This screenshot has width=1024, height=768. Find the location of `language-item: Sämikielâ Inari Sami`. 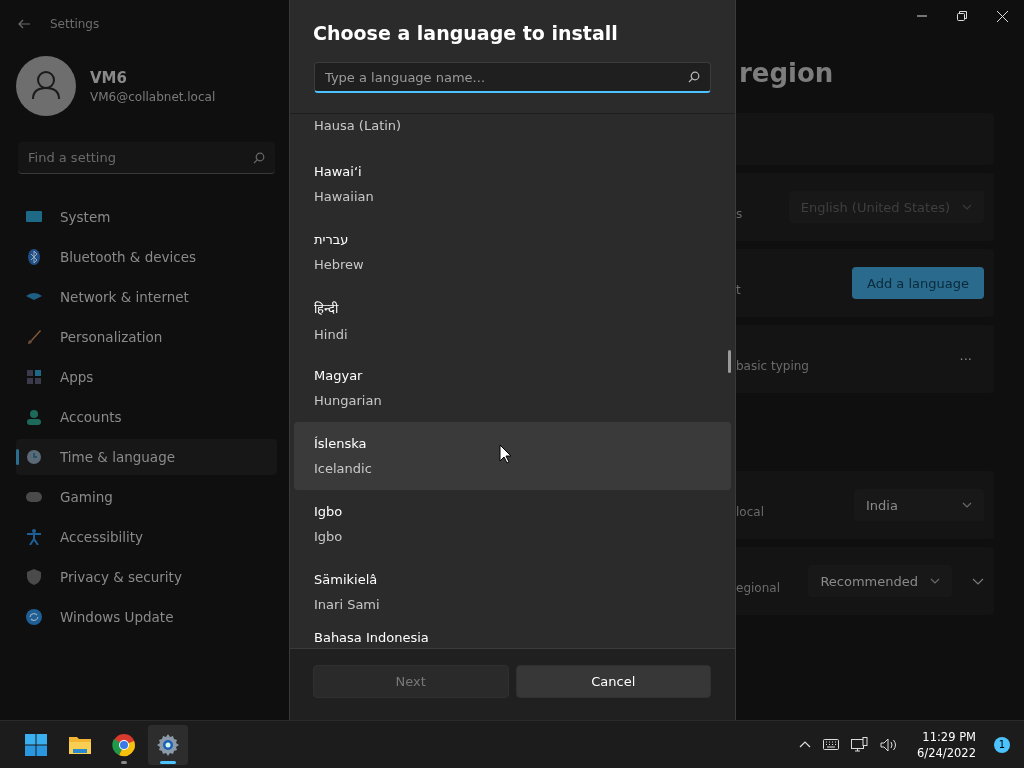

language-item: Sämikielâ Inari Sami is located at coordinates (512, 592).